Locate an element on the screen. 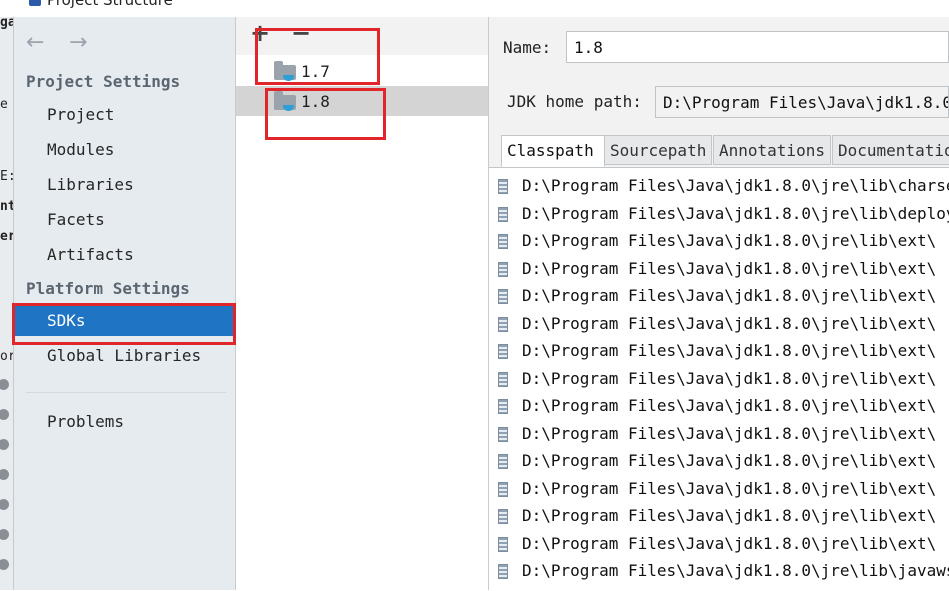 The height and width of the screenshot is (591, 949). sdk-label: 1.7 is located at coordinates (315, 71).